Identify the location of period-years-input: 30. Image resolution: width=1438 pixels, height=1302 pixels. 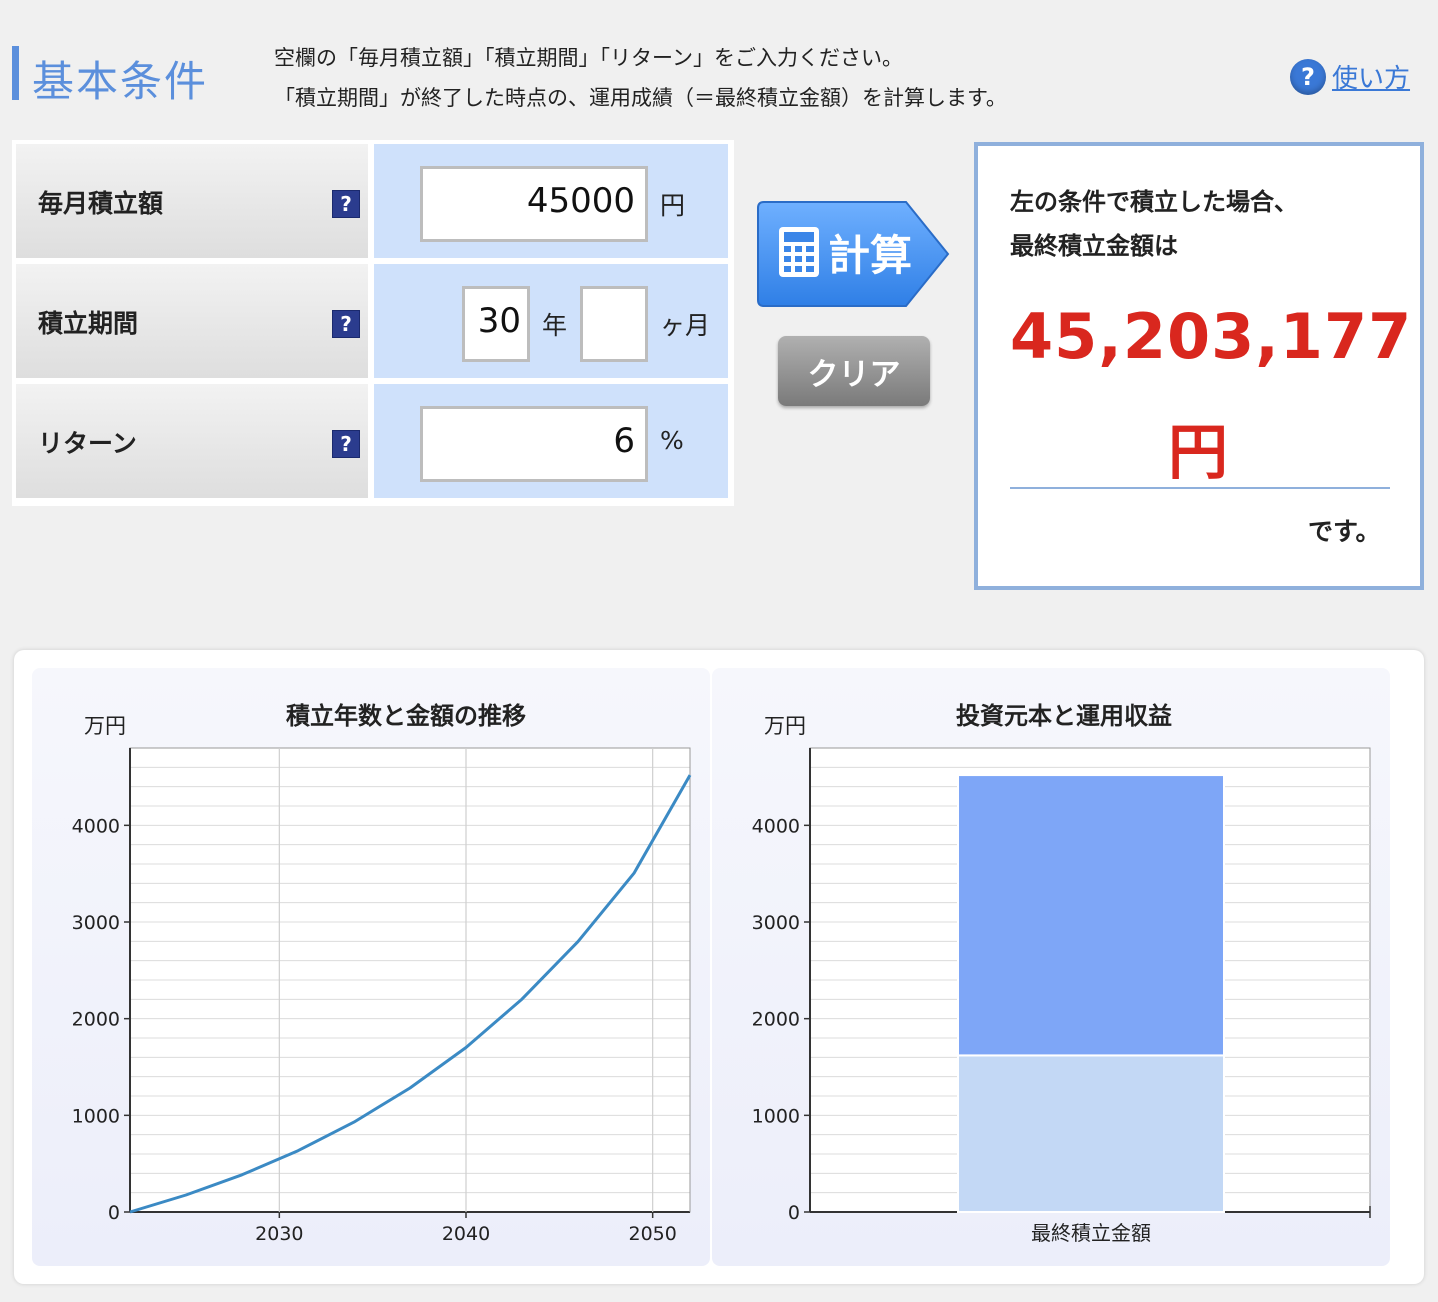
(496, 324).